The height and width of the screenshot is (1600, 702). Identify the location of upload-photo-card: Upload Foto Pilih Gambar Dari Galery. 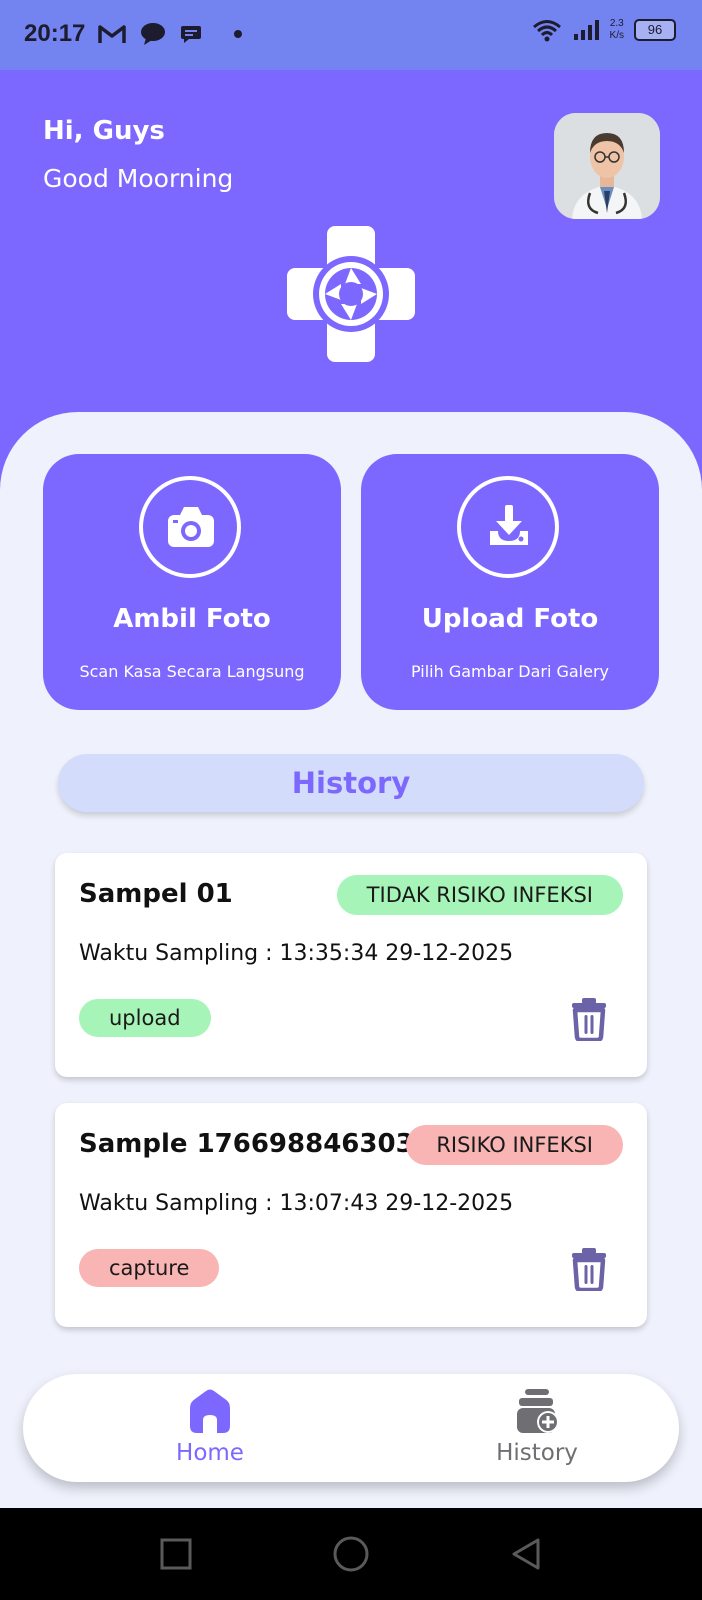
(510, 582).